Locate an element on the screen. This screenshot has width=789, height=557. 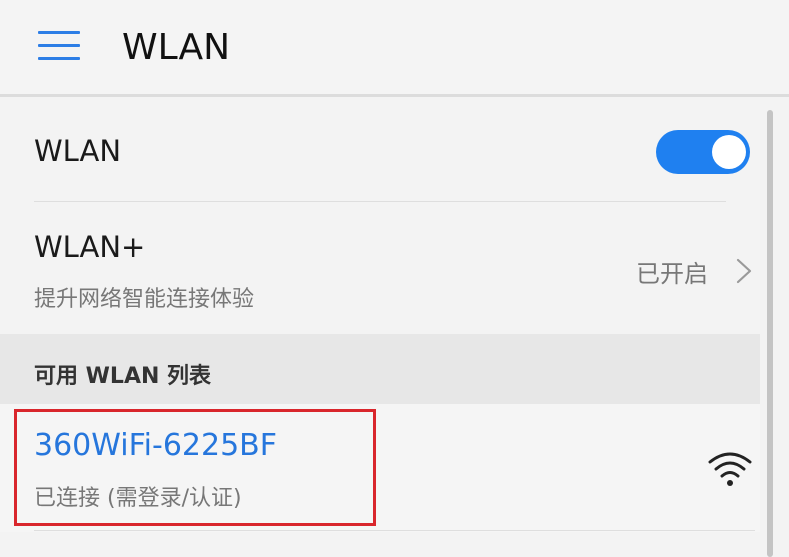
menu-icon is located at coordinates (59, 46).